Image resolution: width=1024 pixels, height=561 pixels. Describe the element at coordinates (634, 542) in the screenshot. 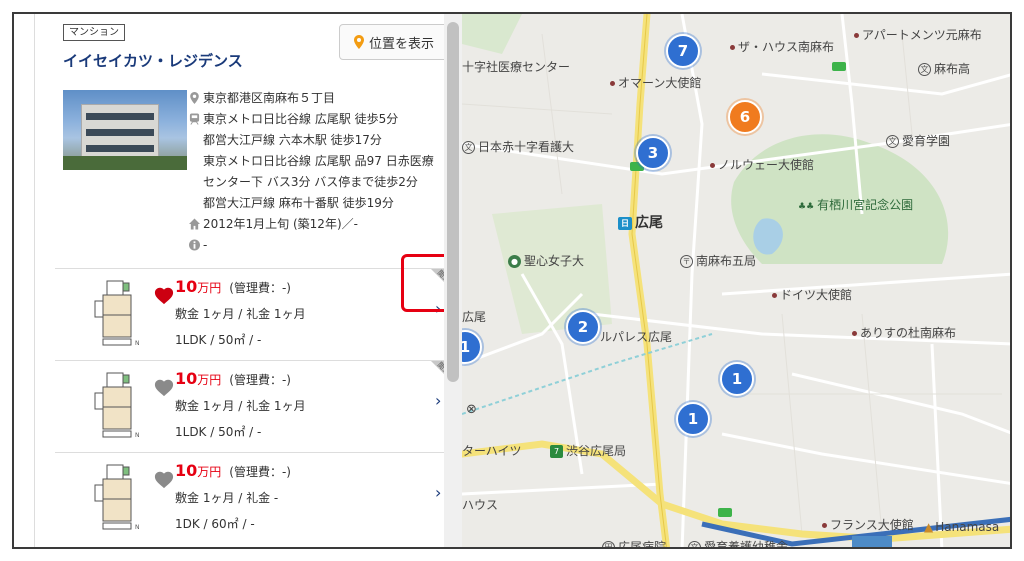

I see `map-label-hospital: 田広尾病院` at that location.